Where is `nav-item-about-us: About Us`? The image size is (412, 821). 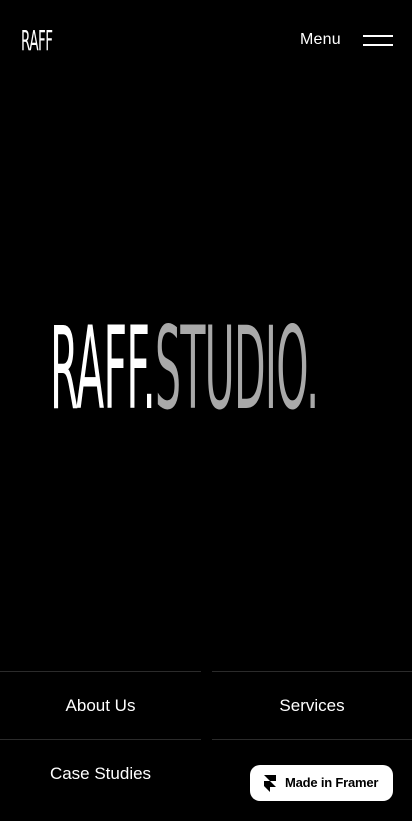 nav-item-about-us: About Us is located at coordinates (100, 705).